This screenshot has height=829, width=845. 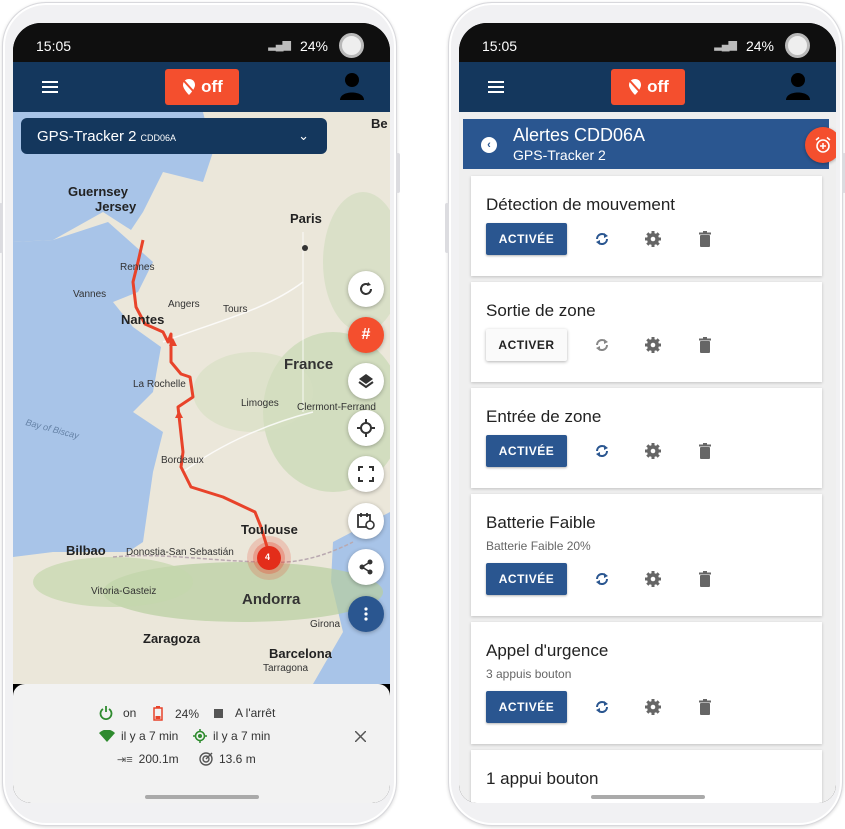 I want to click on back-button: ‹, so click(x=489, y=145).